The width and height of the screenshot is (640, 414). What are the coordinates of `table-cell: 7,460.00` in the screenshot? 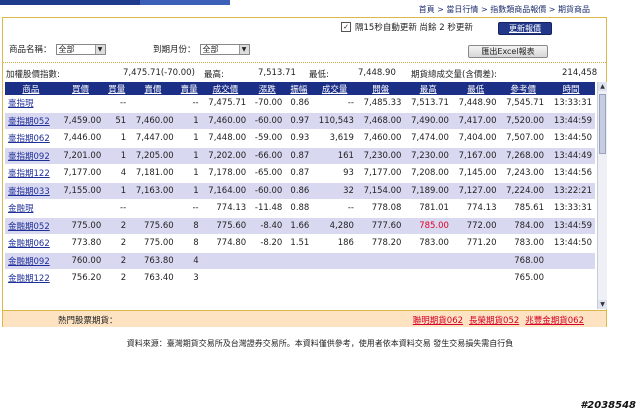 It's located at (380, 138).